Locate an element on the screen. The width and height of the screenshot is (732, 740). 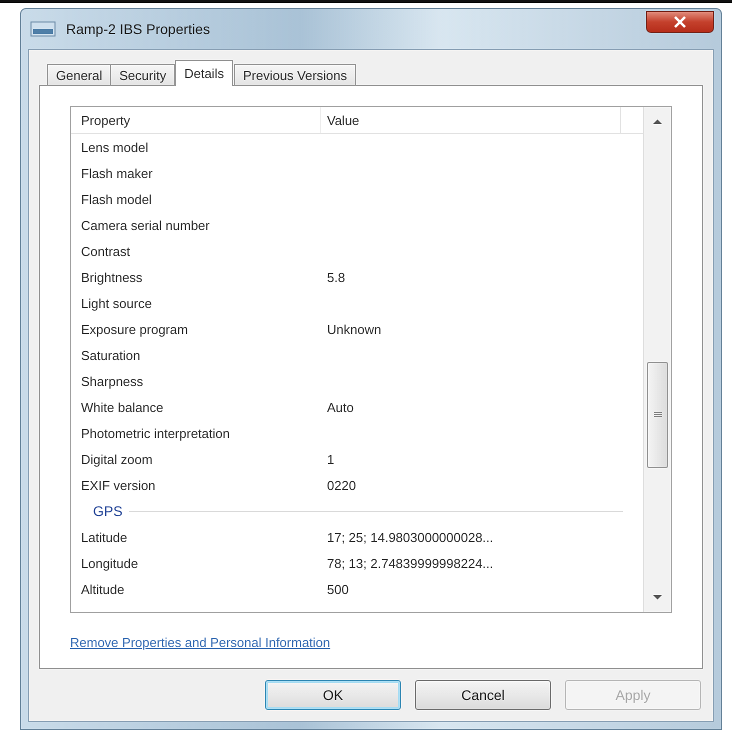
close-icon is located at coordinates (680, 22).